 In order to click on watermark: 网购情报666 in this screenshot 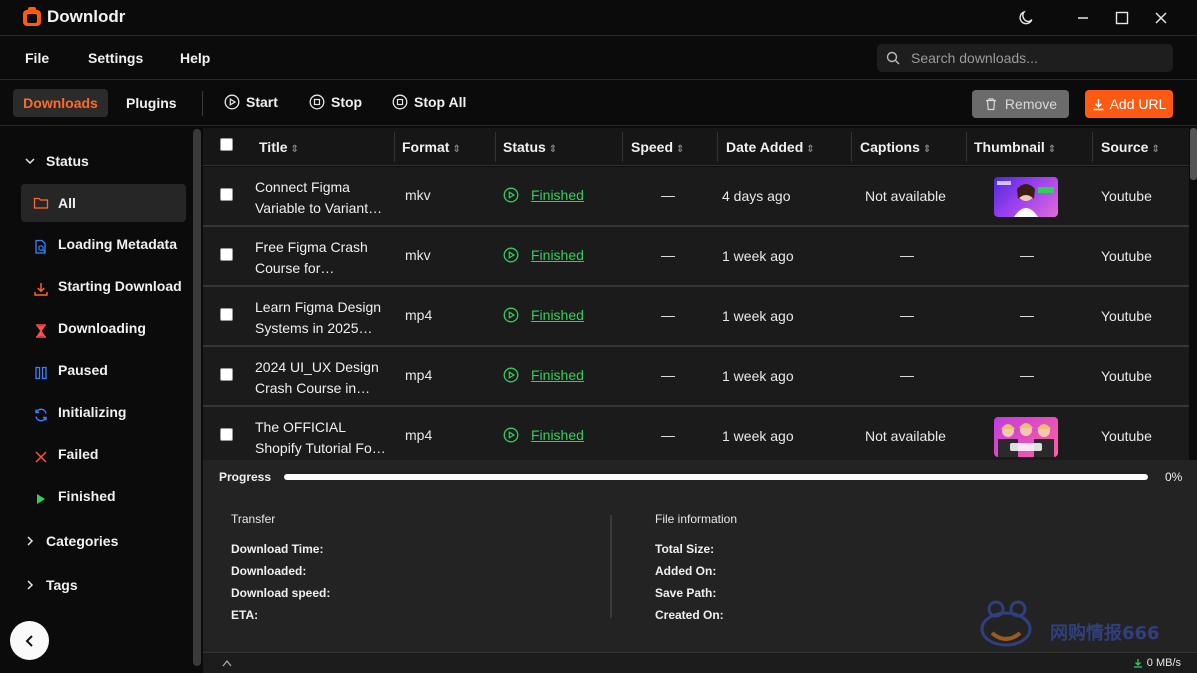, I will do `click(1073, 624)`.